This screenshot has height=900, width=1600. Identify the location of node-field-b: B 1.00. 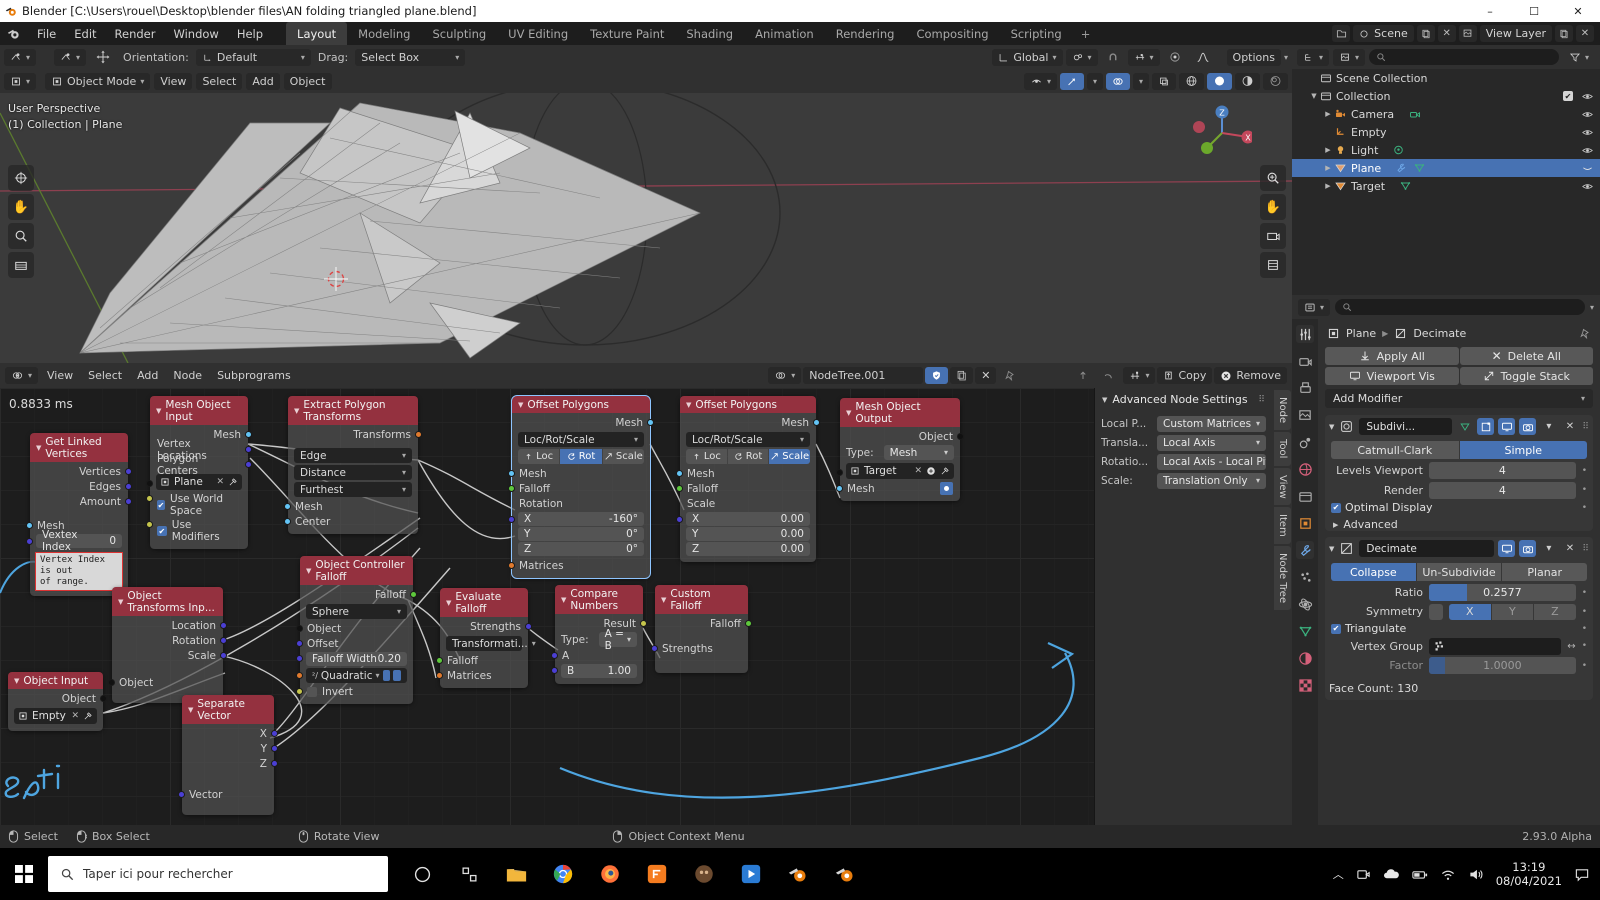
(599, 671).